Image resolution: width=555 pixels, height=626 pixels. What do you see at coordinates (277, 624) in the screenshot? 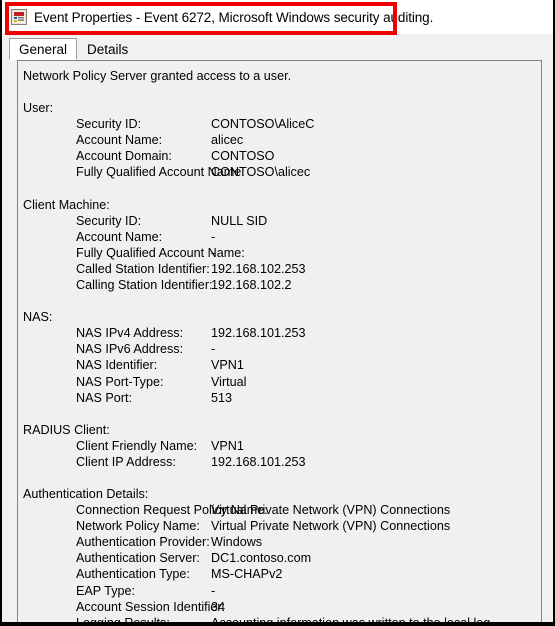
I see `window-bottom-edge` at bounding box center [277, 624].